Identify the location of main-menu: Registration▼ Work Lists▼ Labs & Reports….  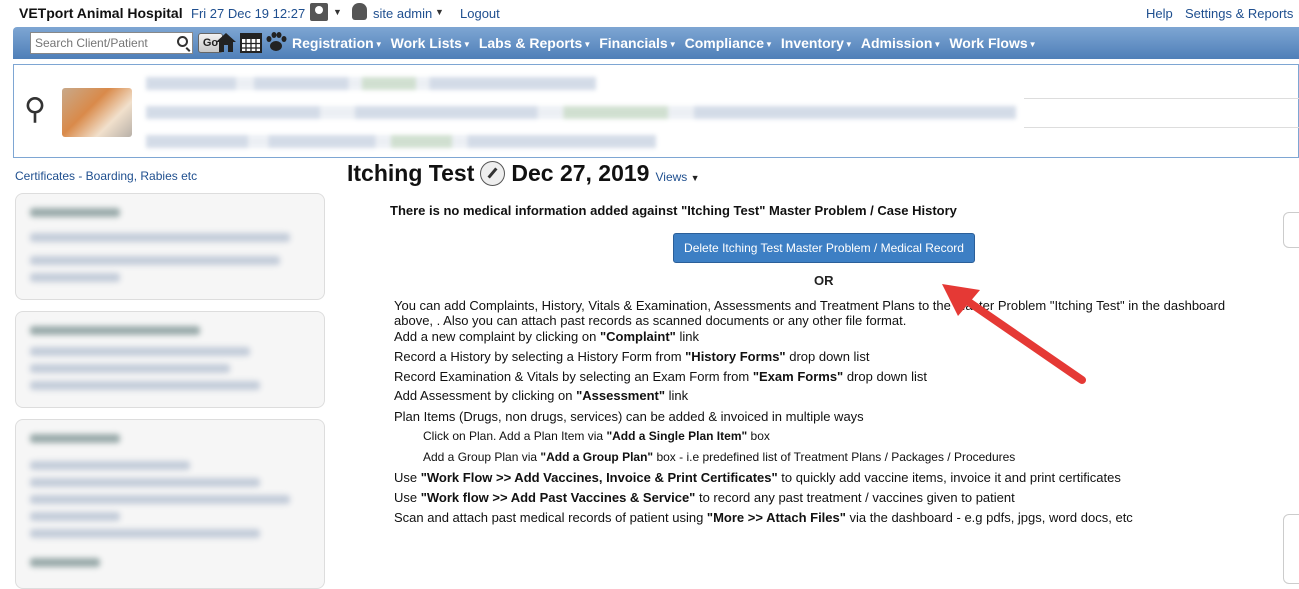
(668, 43).